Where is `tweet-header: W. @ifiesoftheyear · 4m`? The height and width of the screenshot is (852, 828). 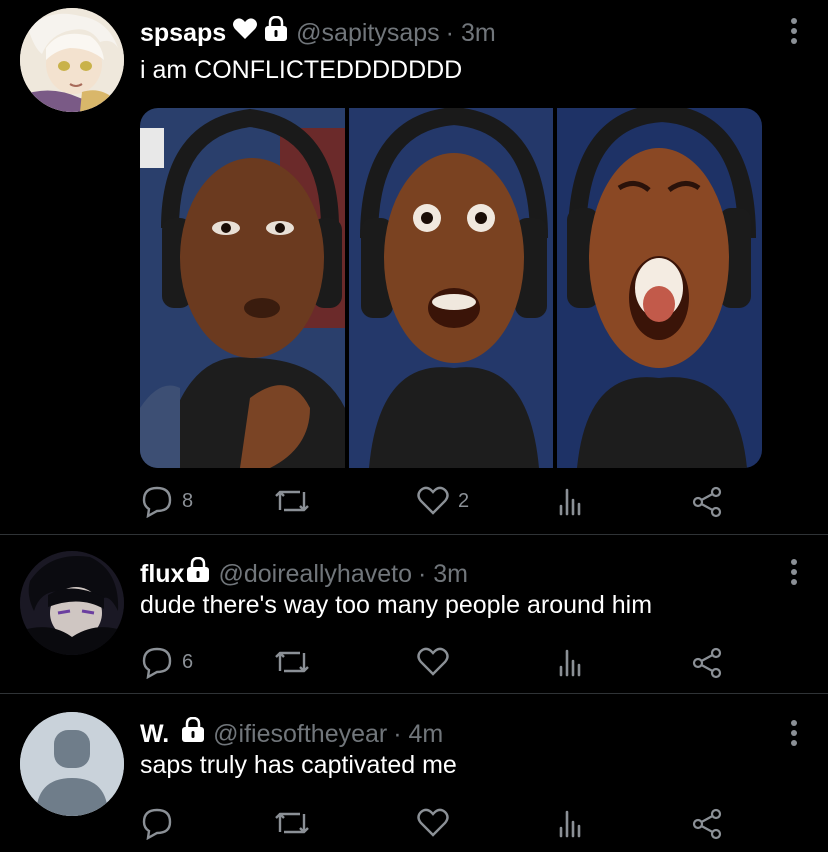 tweet-header: W. @ifiesoftheyear · 4m is located at coordinates (291, 733).